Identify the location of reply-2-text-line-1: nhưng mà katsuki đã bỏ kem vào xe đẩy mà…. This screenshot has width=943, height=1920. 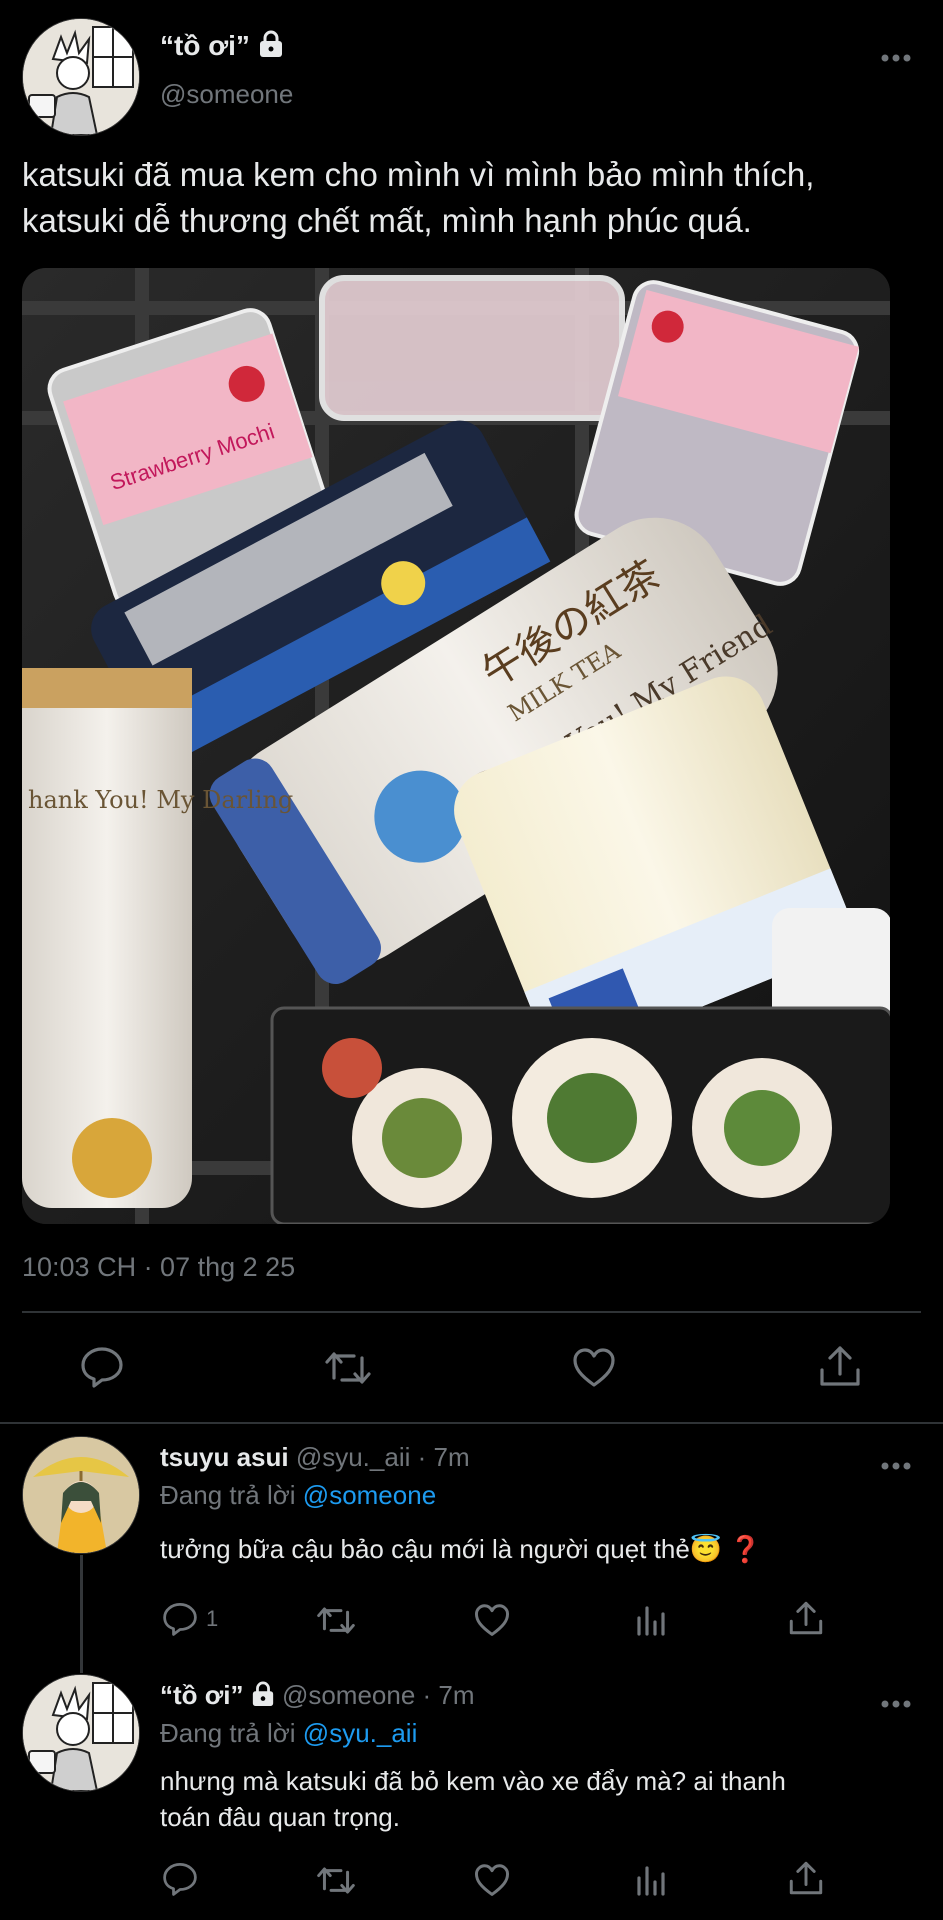
(473, 1781).